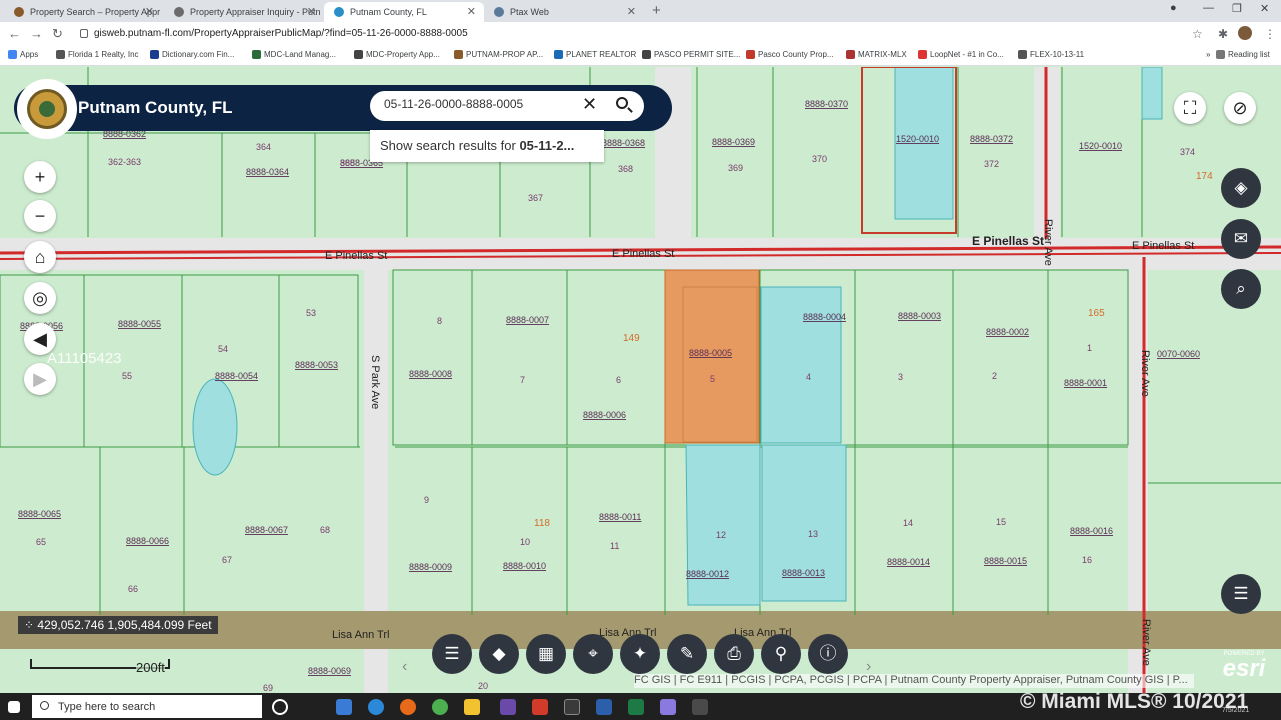 The height and width of the screenshot is (720, 1281). What do you see at coordinates (991, 139) in the screenshot?
I see `parcel-id-label: 8888-0372` at bounding box center [991, 139].